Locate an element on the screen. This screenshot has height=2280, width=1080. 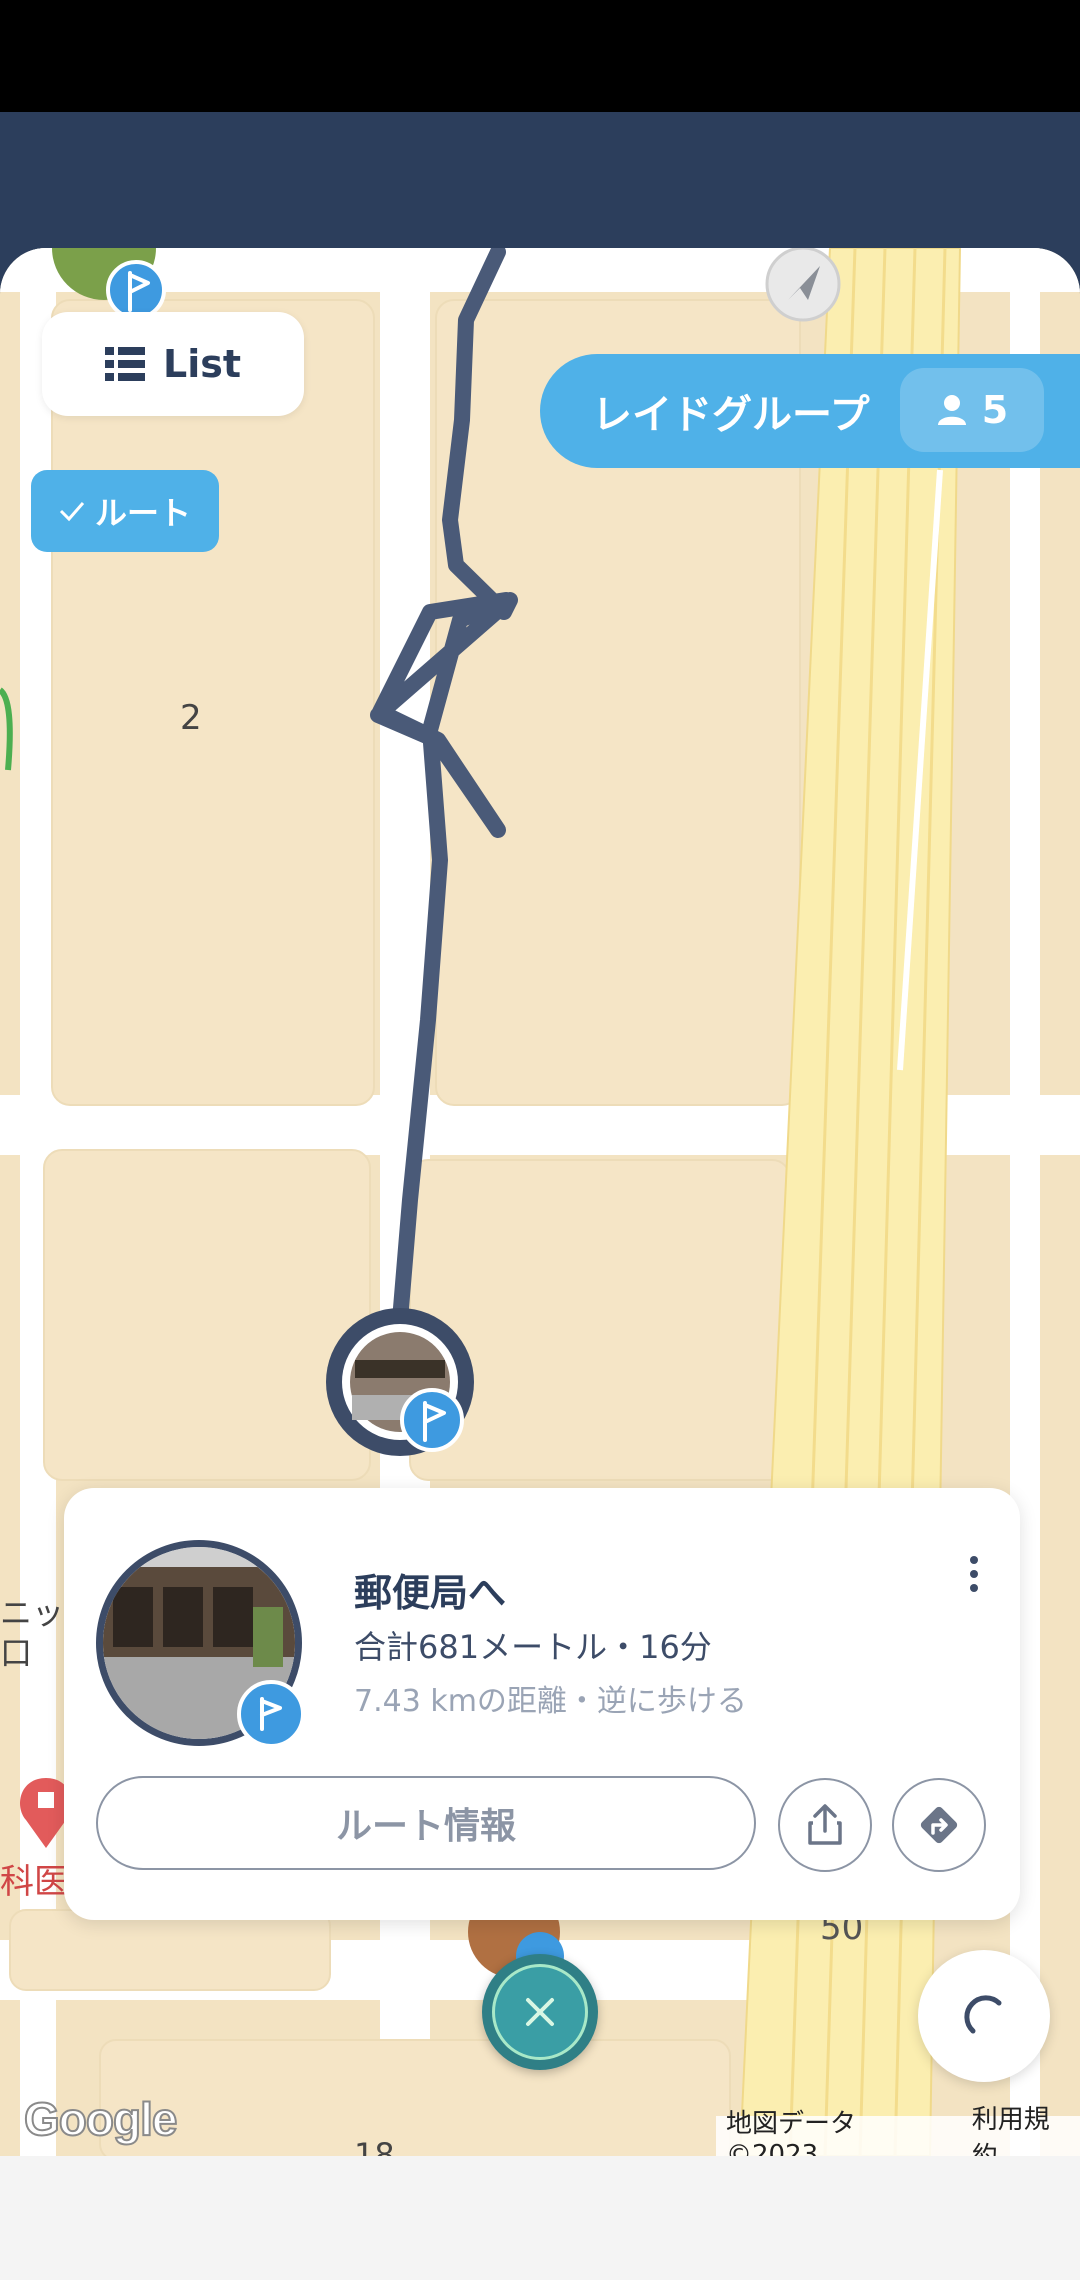
flag-icon is located at coordinates (271, 1714).